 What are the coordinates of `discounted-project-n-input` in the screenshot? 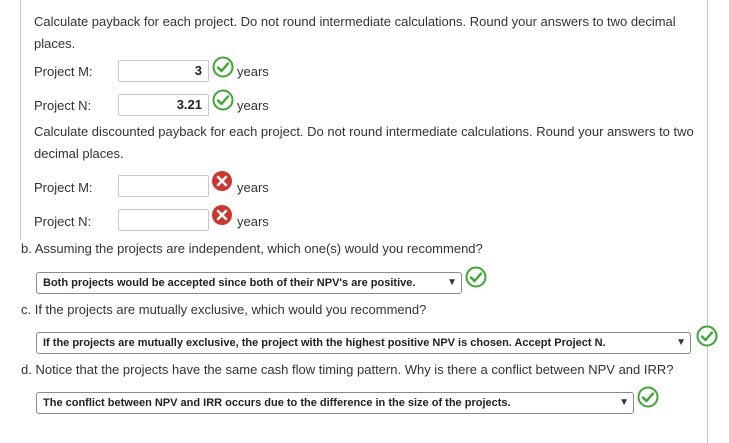 It's located at (163, 220).